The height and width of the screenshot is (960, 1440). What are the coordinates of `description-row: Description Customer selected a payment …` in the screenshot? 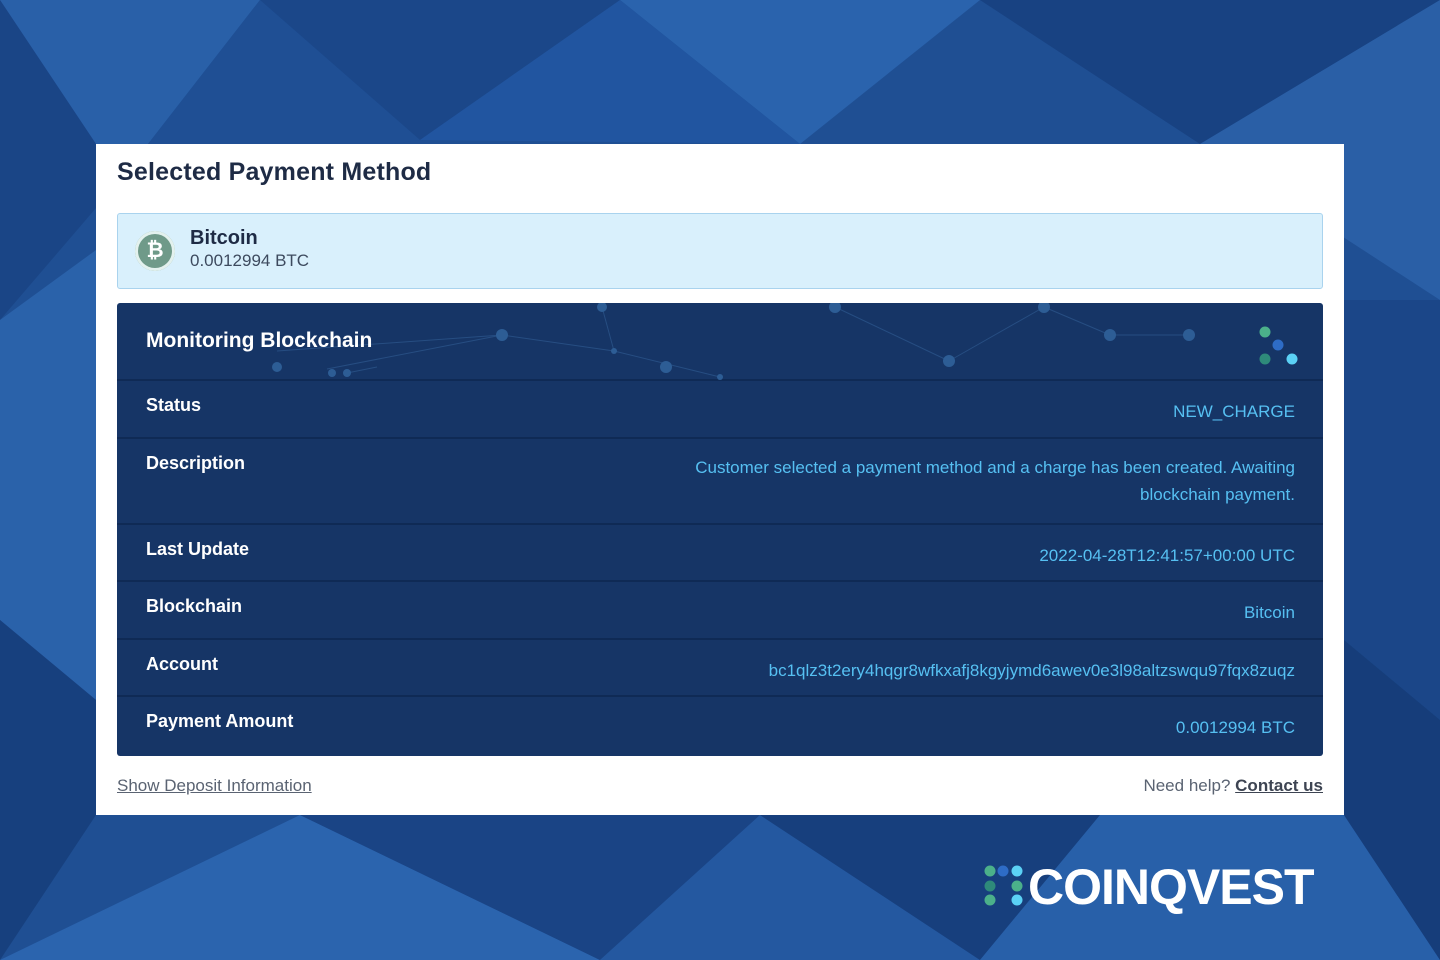 It's located at (720, 482).